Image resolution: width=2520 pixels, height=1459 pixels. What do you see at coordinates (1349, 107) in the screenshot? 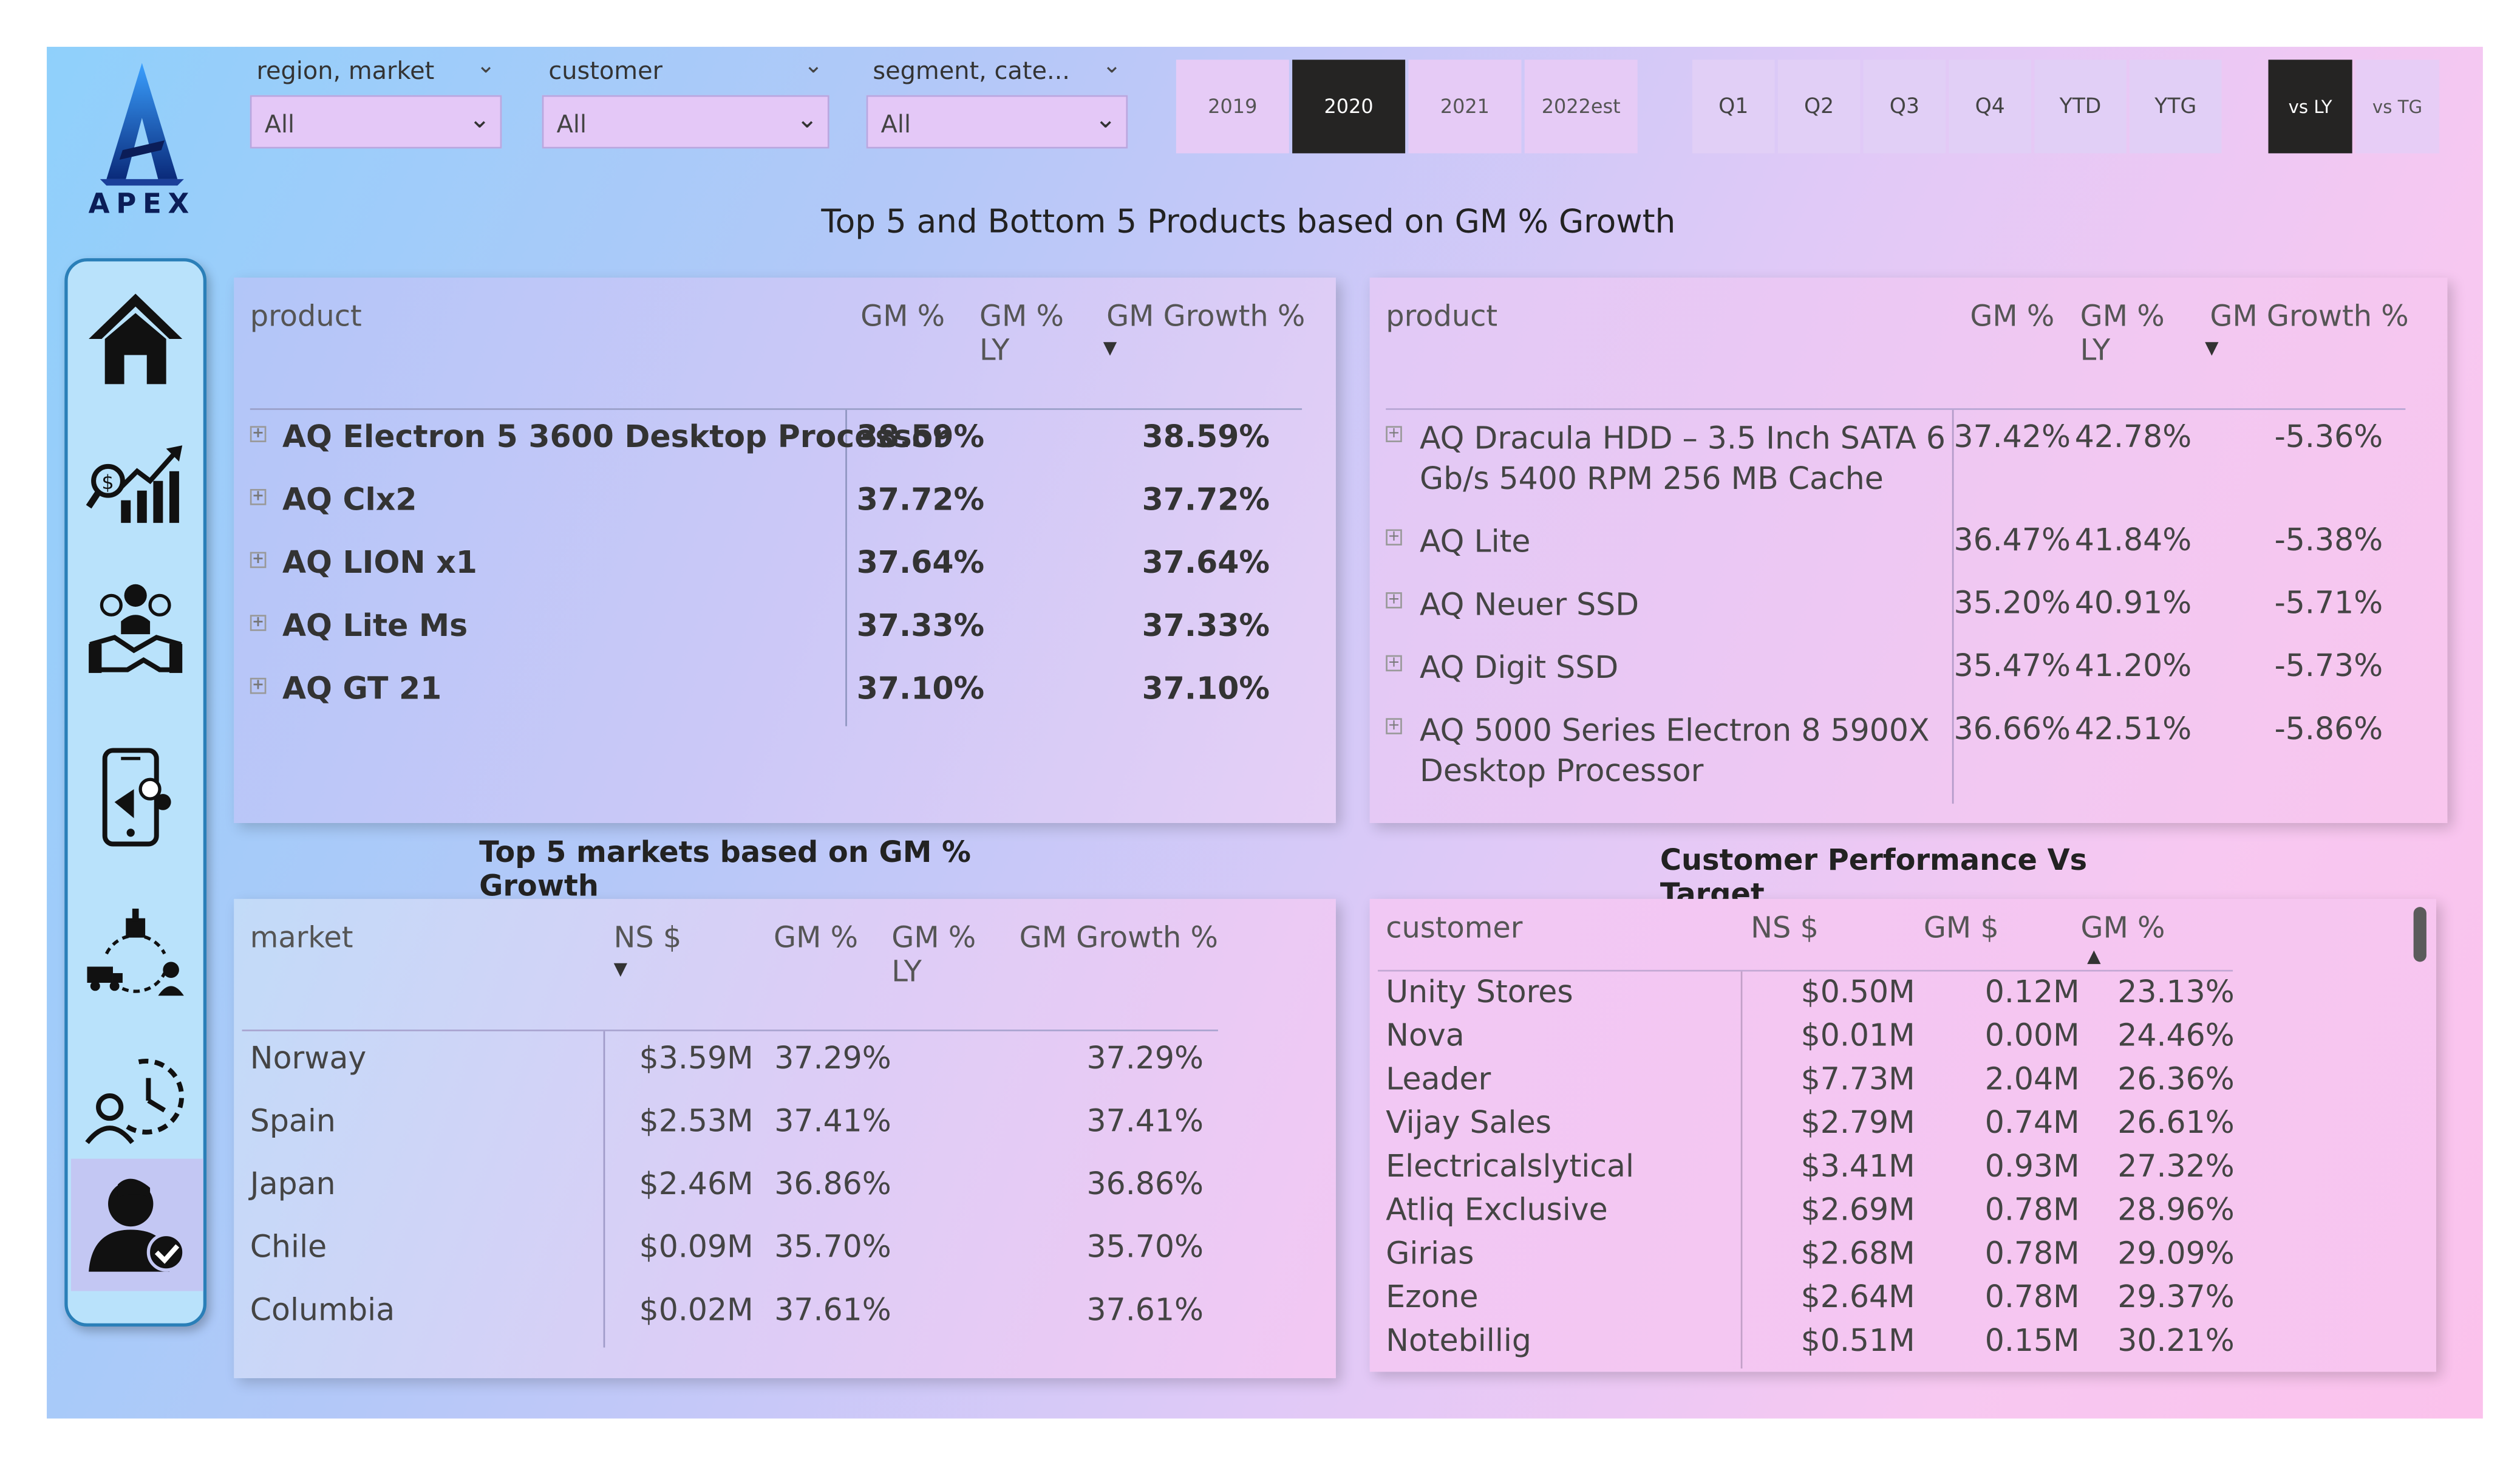
I see `year-button-2020: 2020` at bounding box center [1349, 107].